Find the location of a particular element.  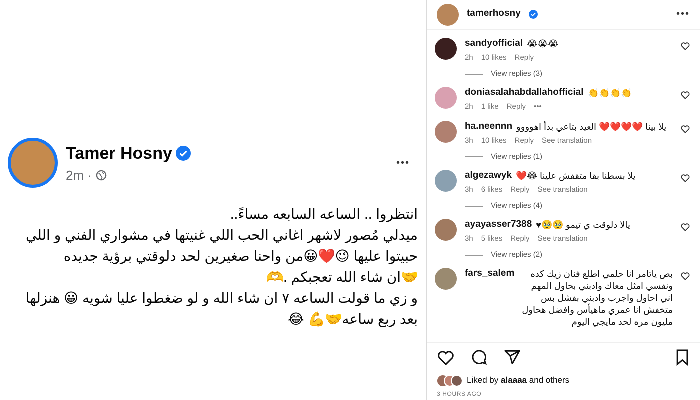

author-name: Tamer Hosny is located at coordinates (119, 153).